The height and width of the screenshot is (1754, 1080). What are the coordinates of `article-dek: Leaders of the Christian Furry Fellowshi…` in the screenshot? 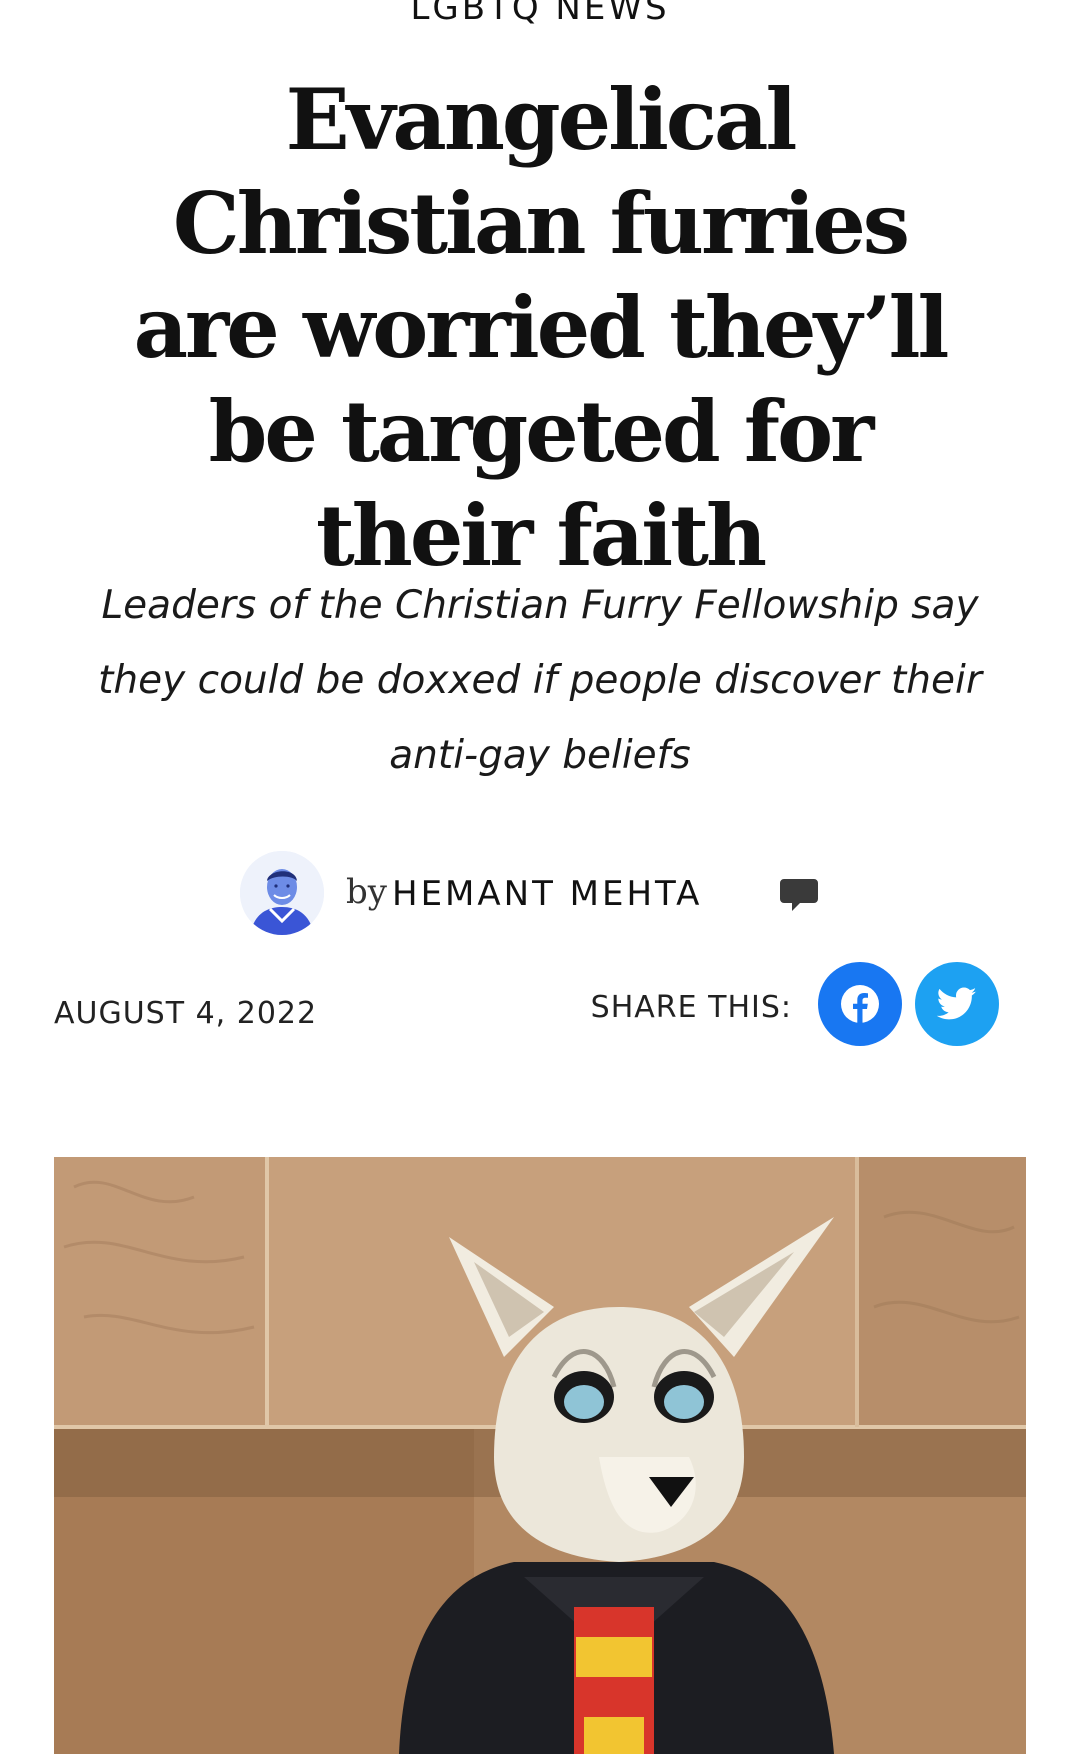 It's located at (540, 680).